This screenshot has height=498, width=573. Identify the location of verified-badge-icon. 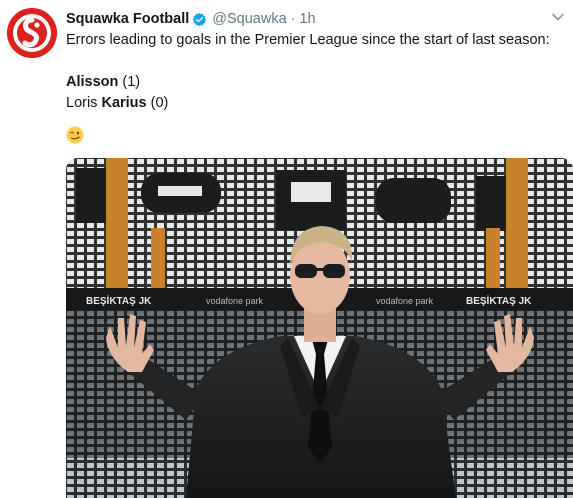
(199, 19).